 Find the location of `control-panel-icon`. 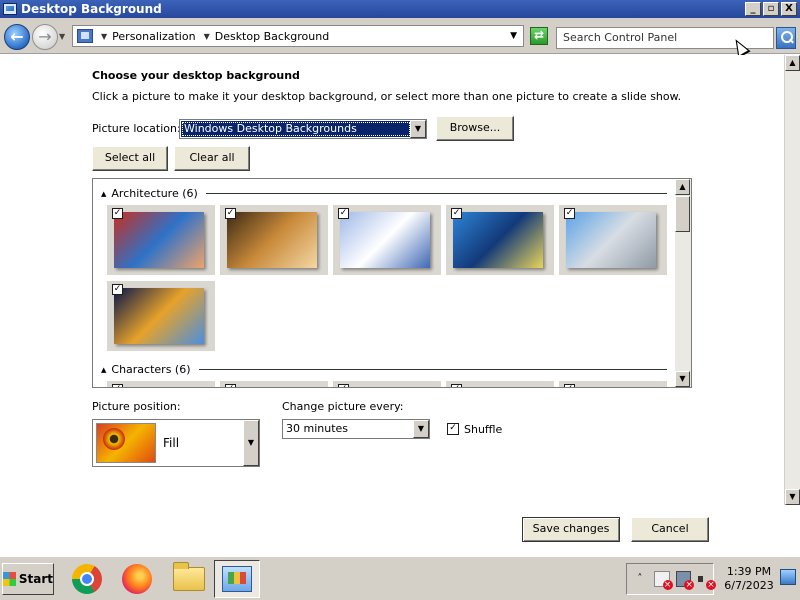

control-panel-icon is located at coordinates (237, 579).